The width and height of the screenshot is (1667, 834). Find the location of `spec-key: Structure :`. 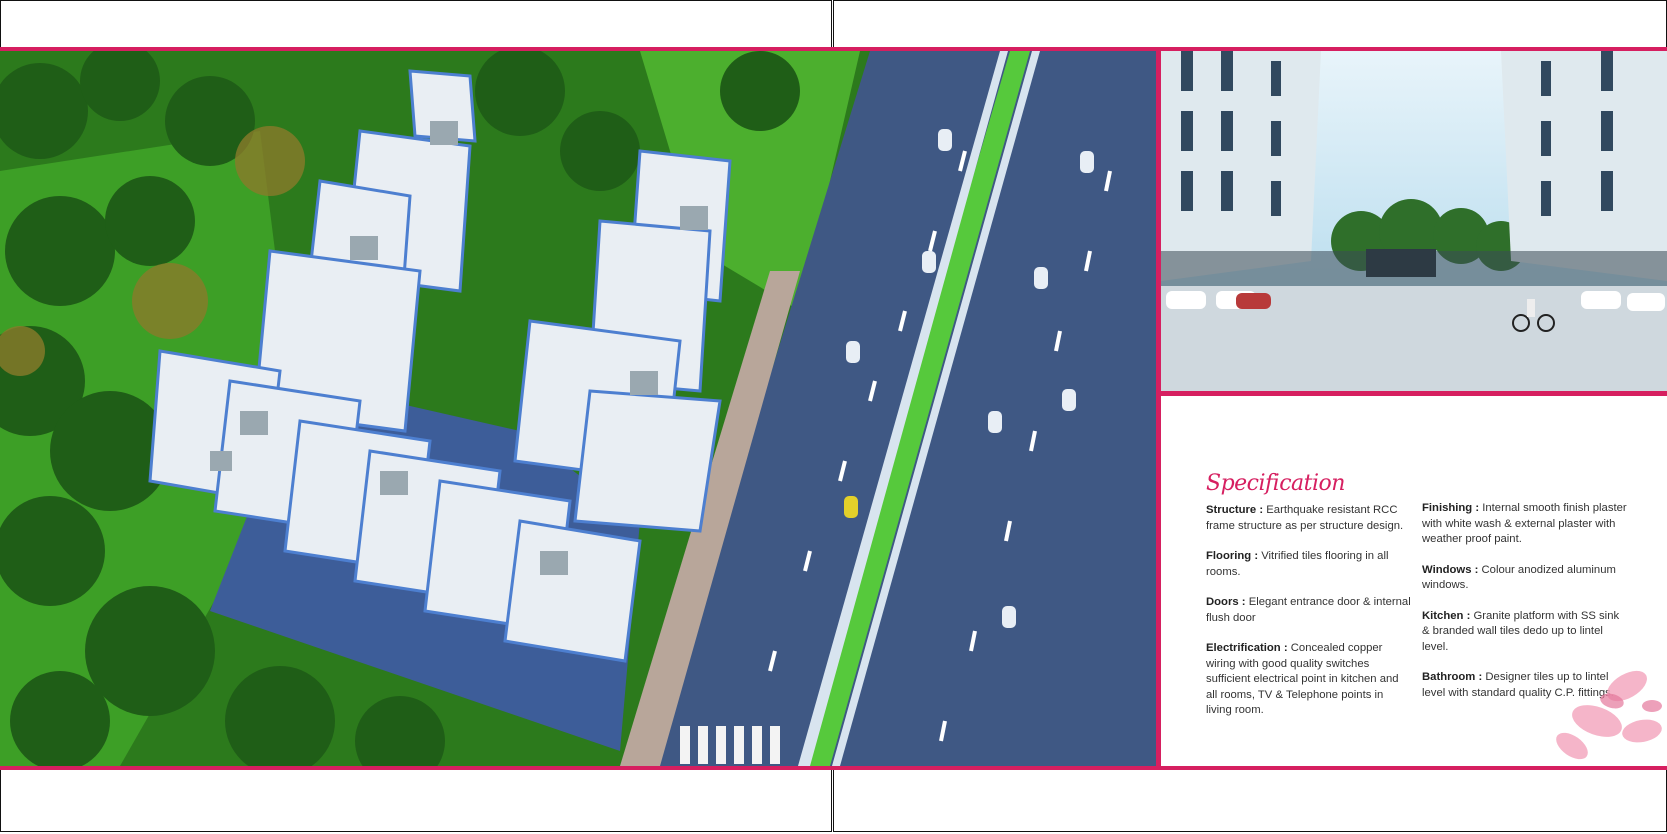

spec-key: Structure : is located at coordinates (1235, 510).